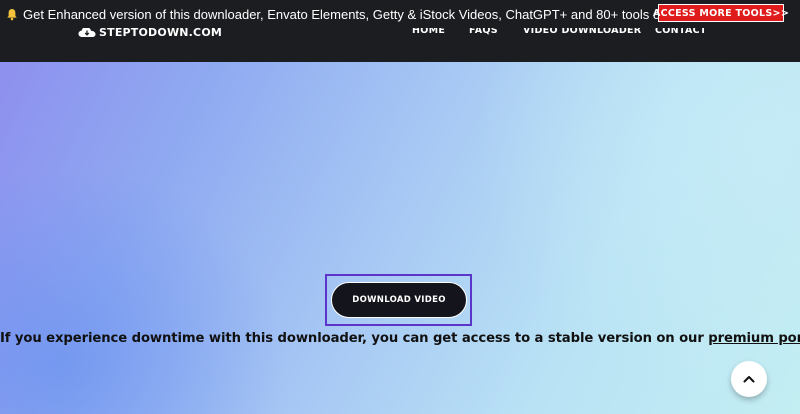 The height and width of the screenshot is (414, 800). Describe the element at coordinates (428, 33) in the screenshot. I see `nav-home: HOME` at that location.